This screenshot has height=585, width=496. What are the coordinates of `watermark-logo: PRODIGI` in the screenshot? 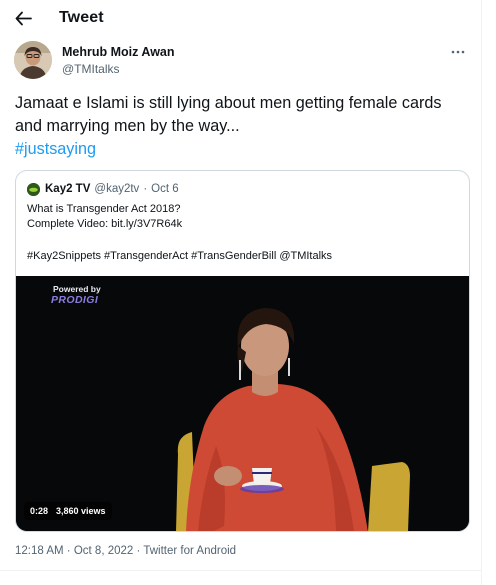 It's located at (75, 300).